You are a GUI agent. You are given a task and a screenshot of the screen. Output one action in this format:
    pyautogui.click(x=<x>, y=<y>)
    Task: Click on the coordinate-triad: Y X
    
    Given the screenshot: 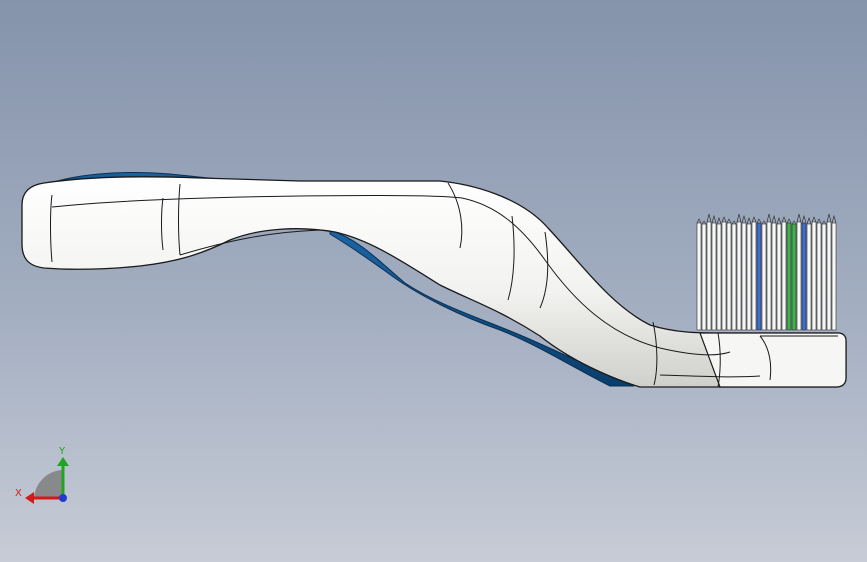 What is the action you would take?
    pyautogui.click(x=42, y=475)
    